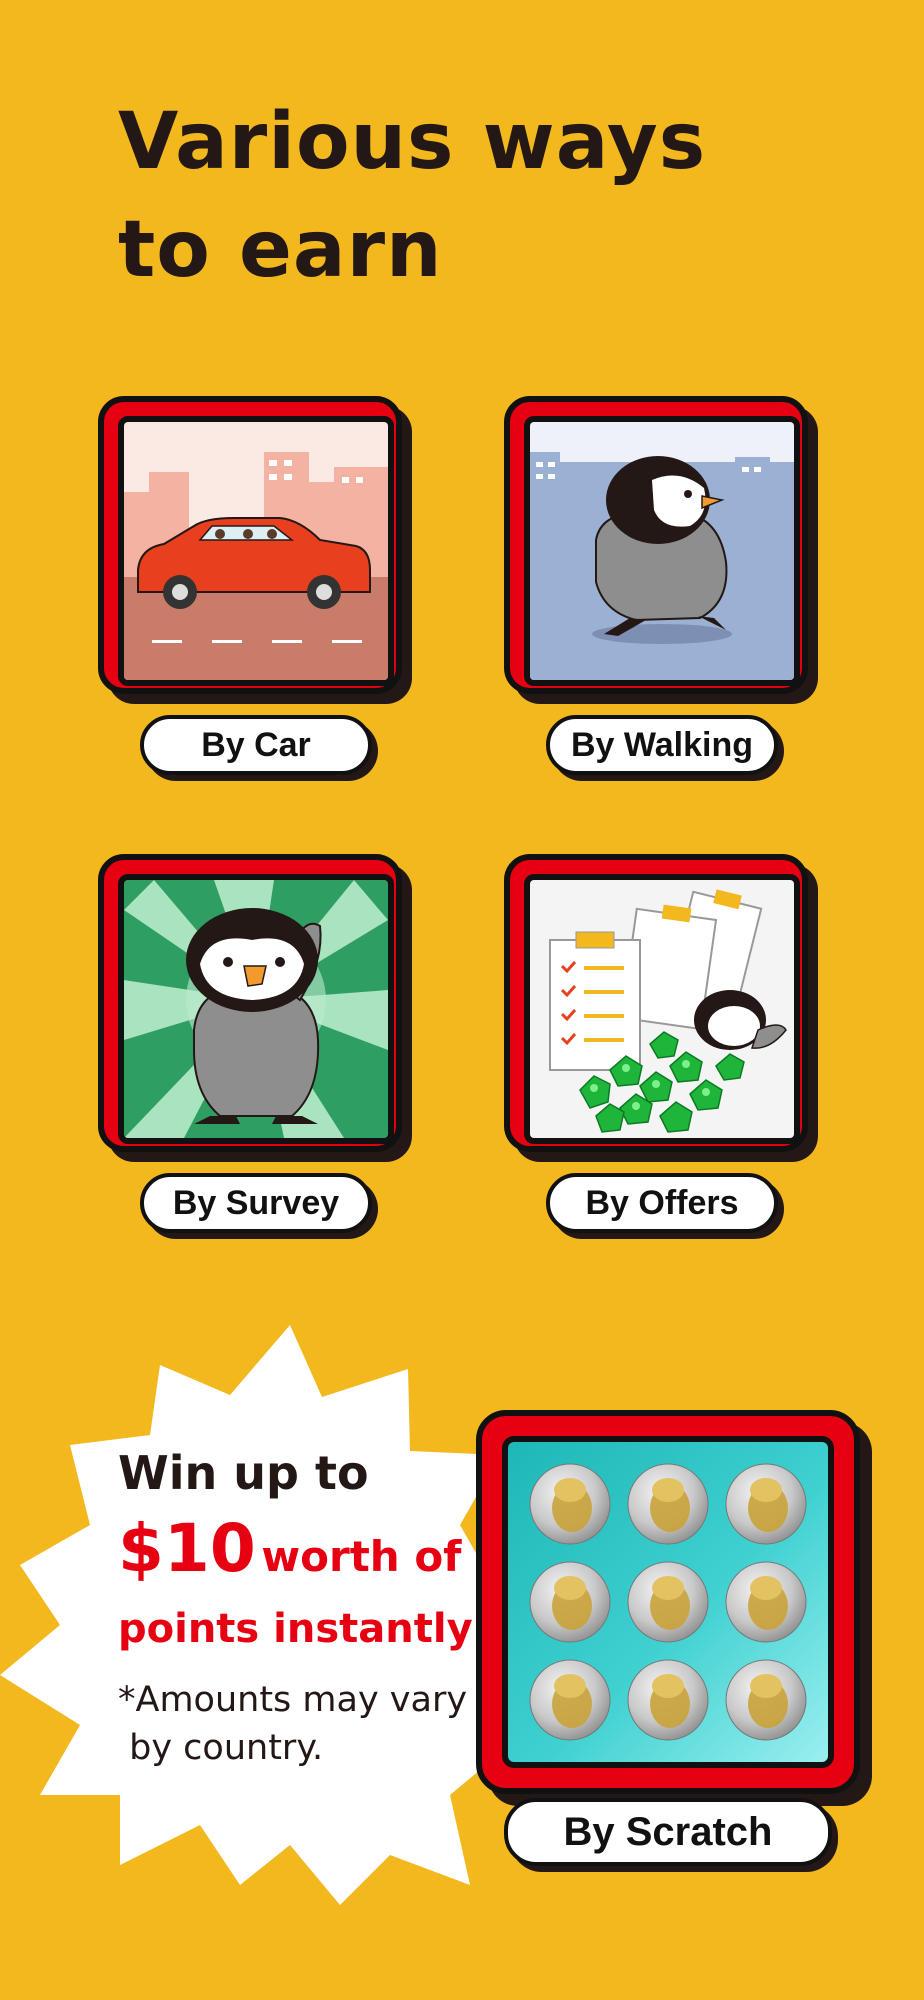 This screenshot has height=2000, width=924. What do you see at coordinates (662, 745) in the screenshot?
I see `by-walking-label: By Walking` at bounding box center [662, 745].